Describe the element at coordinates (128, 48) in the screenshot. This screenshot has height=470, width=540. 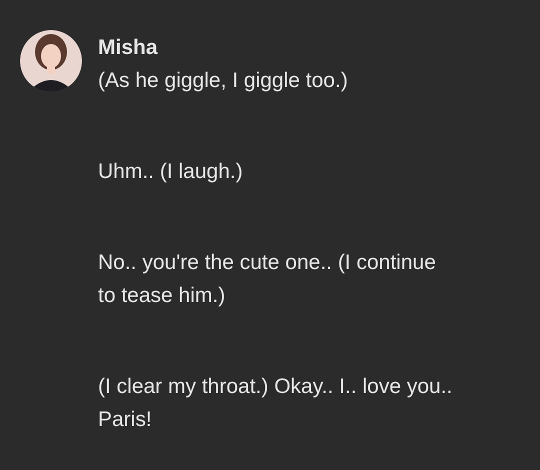
I see `author-name: Misha` at that location.